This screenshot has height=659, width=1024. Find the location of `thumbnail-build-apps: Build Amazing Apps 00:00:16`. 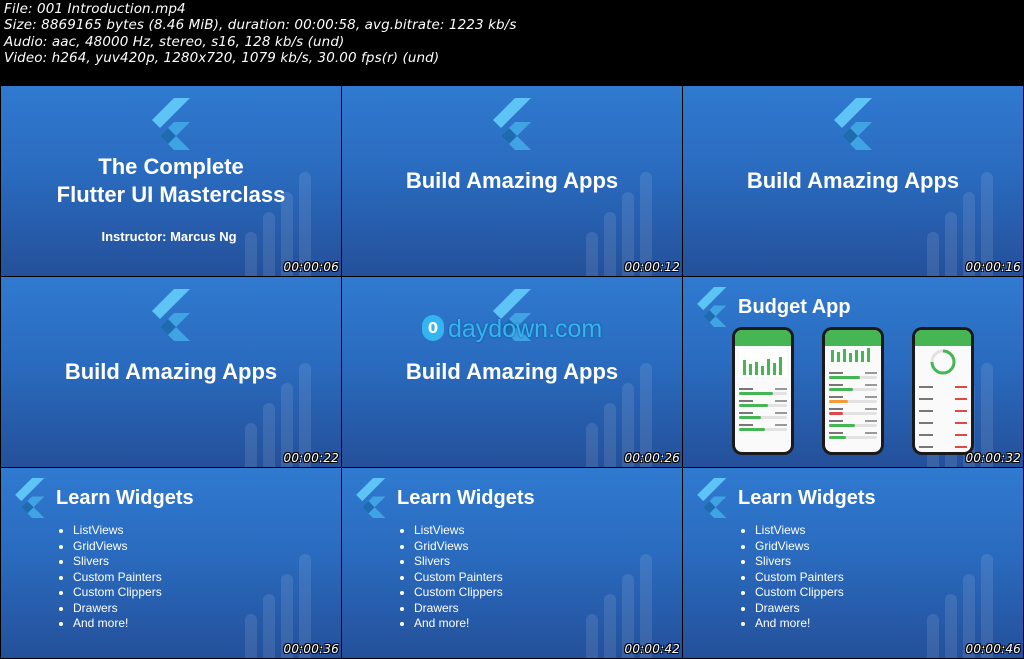

thumbnail-build-apps: Build Amazing Apps 00:00:16 is located at coordinates (853, 181).